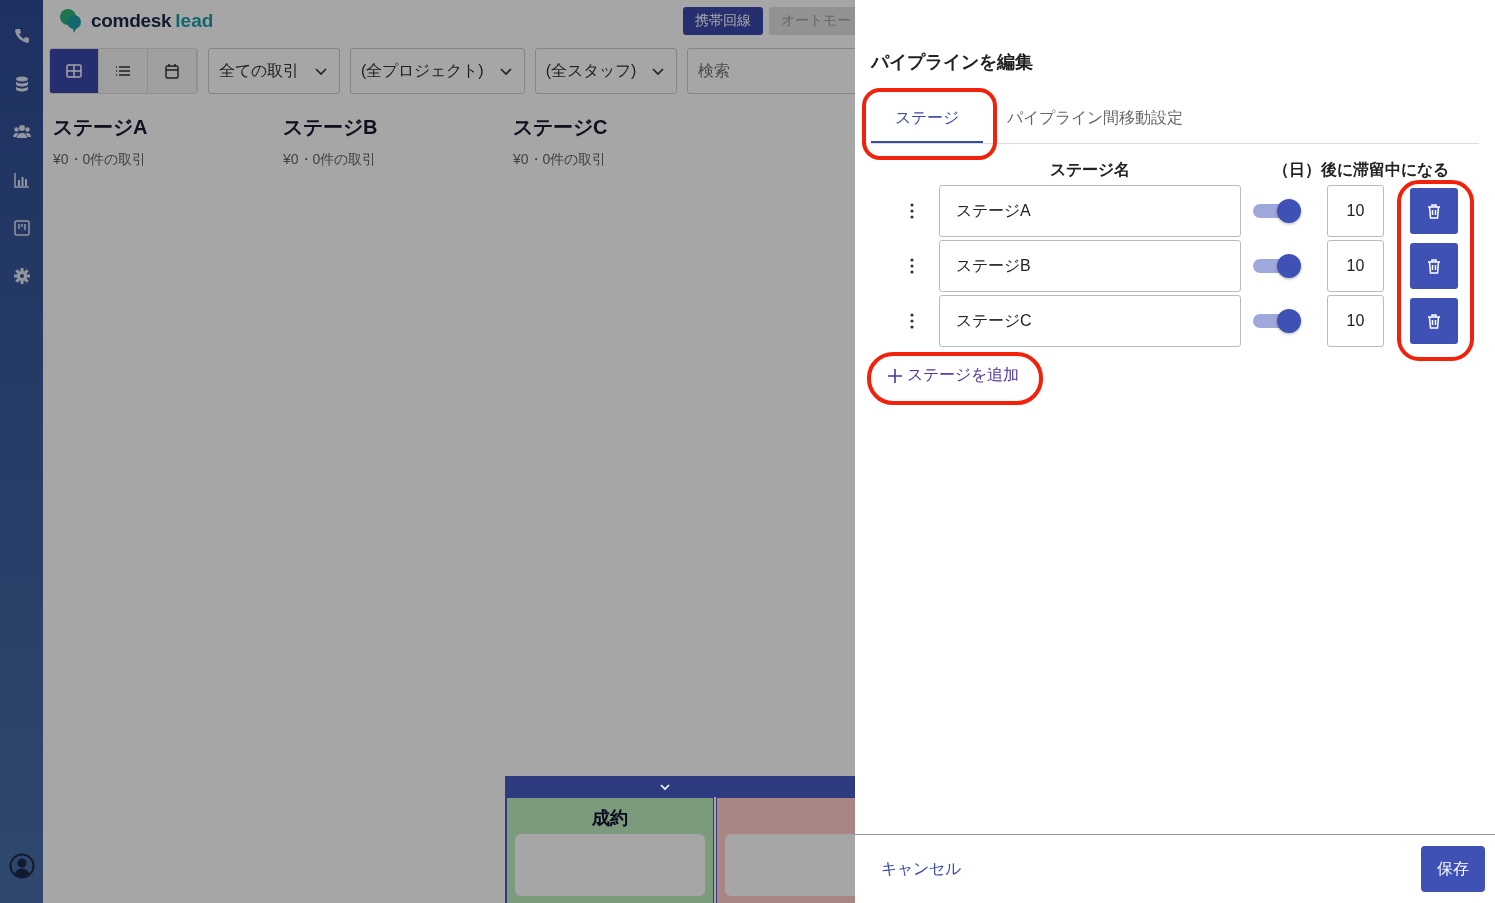 The height and width of the screenshot is (903, 1495). I want to click on speech-bubbles-icon, so click(71, 21).